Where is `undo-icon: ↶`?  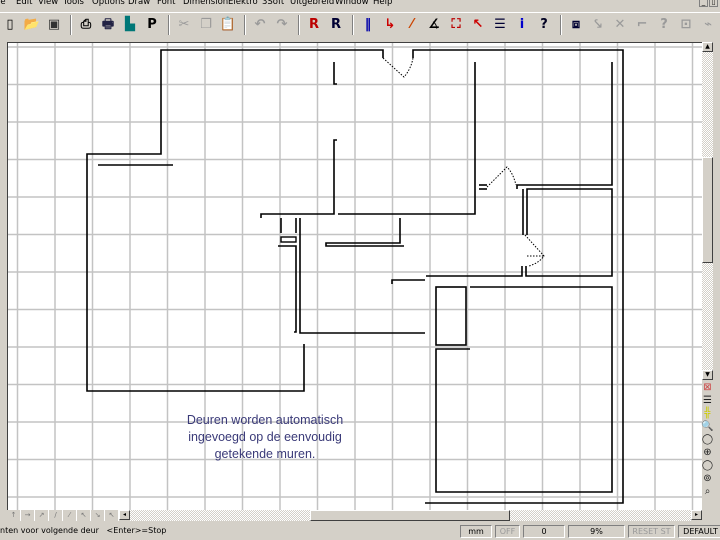 undo-icon: ↶ is located at coordinates (260, 25).